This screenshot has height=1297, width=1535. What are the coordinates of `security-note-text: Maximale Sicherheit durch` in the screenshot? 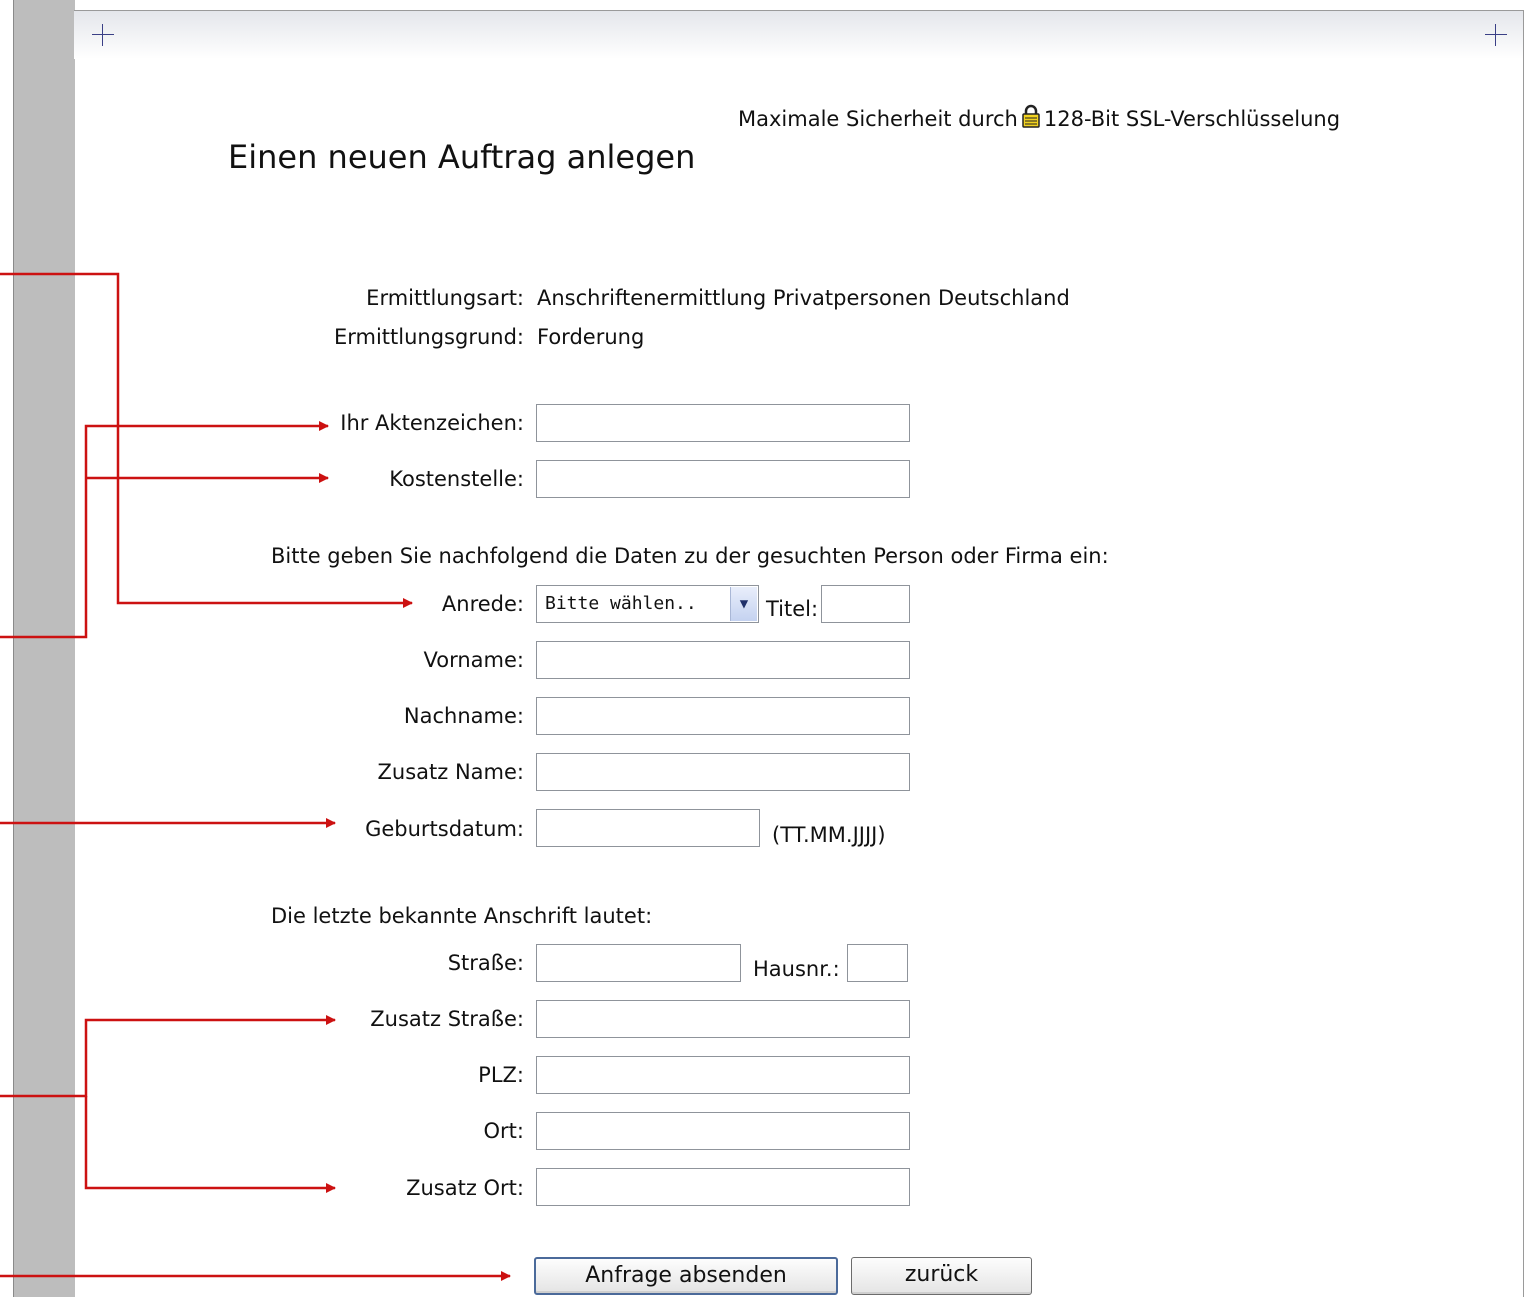 It's located at (878, 119).